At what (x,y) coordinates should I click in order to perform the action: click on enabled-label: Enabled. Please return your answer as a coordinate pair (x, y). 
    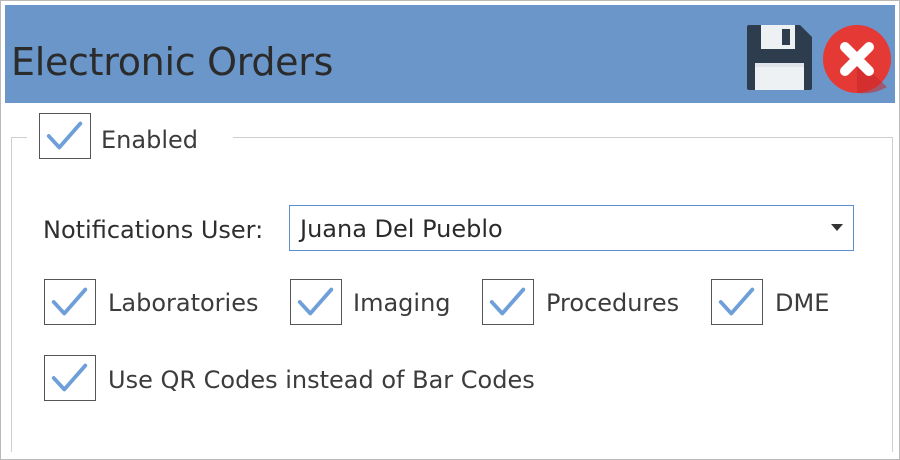
    Looking at the image, I should click on (149, 140).